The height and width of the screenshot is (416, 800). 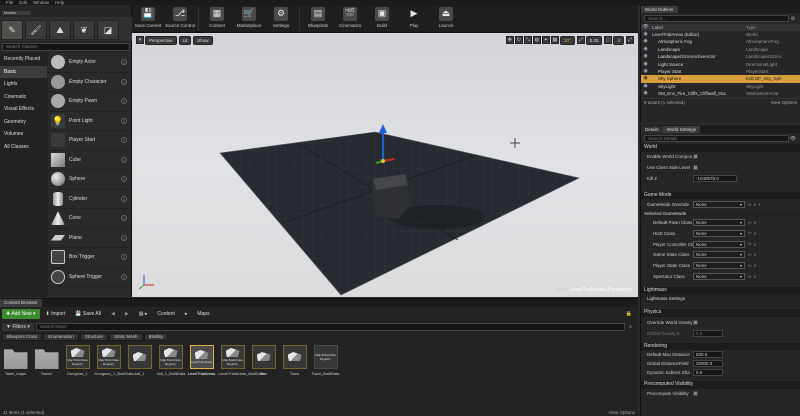 I want to click on paint-mode-icon: 🖌, so click(x=36, y=30).